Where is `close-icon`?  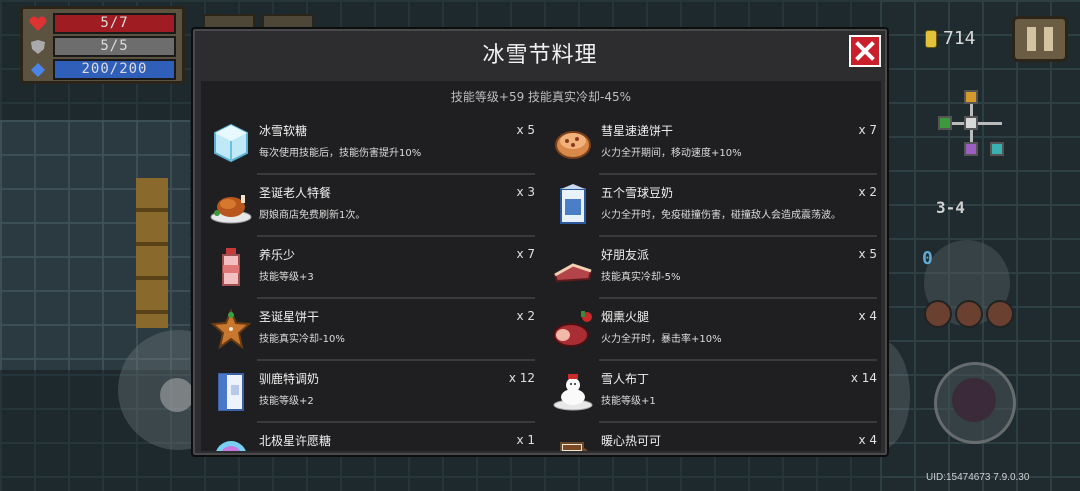 close-icon is located at coordinates (865, 51).